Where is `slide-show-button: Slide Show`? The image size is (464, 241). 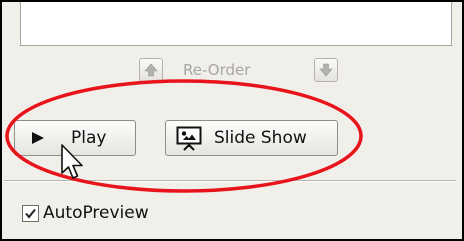
slide-show-button: Slide Show is located at coordinates (251, 138).